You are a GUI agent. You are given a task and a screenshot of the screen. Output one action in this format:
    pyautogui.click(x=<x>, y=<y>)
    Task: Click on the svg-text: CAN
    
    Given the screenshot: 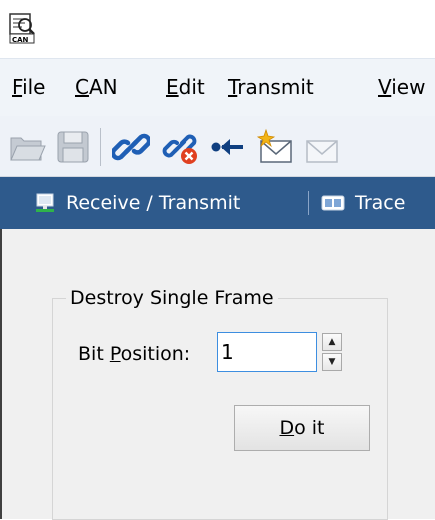 What is the action you would take?
    pyautogui.click(x=20, y=40)
    